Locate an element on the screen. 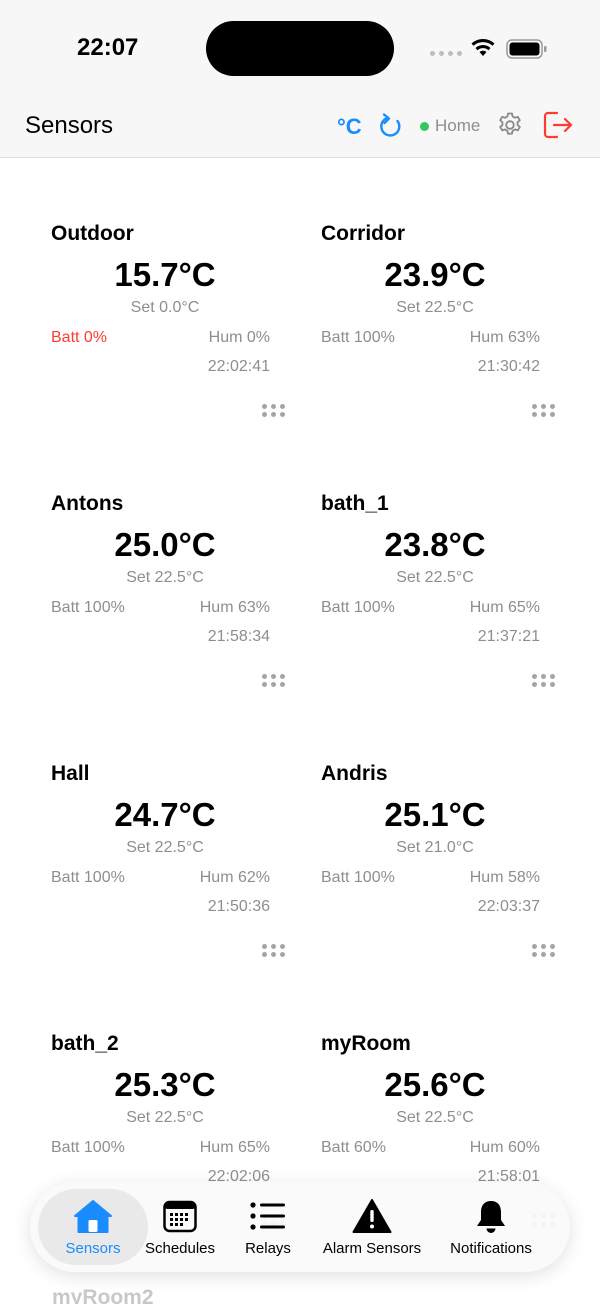 The width and height of the screenshot is (600, 1304). list-icon is located at coordinates (267, 1216).